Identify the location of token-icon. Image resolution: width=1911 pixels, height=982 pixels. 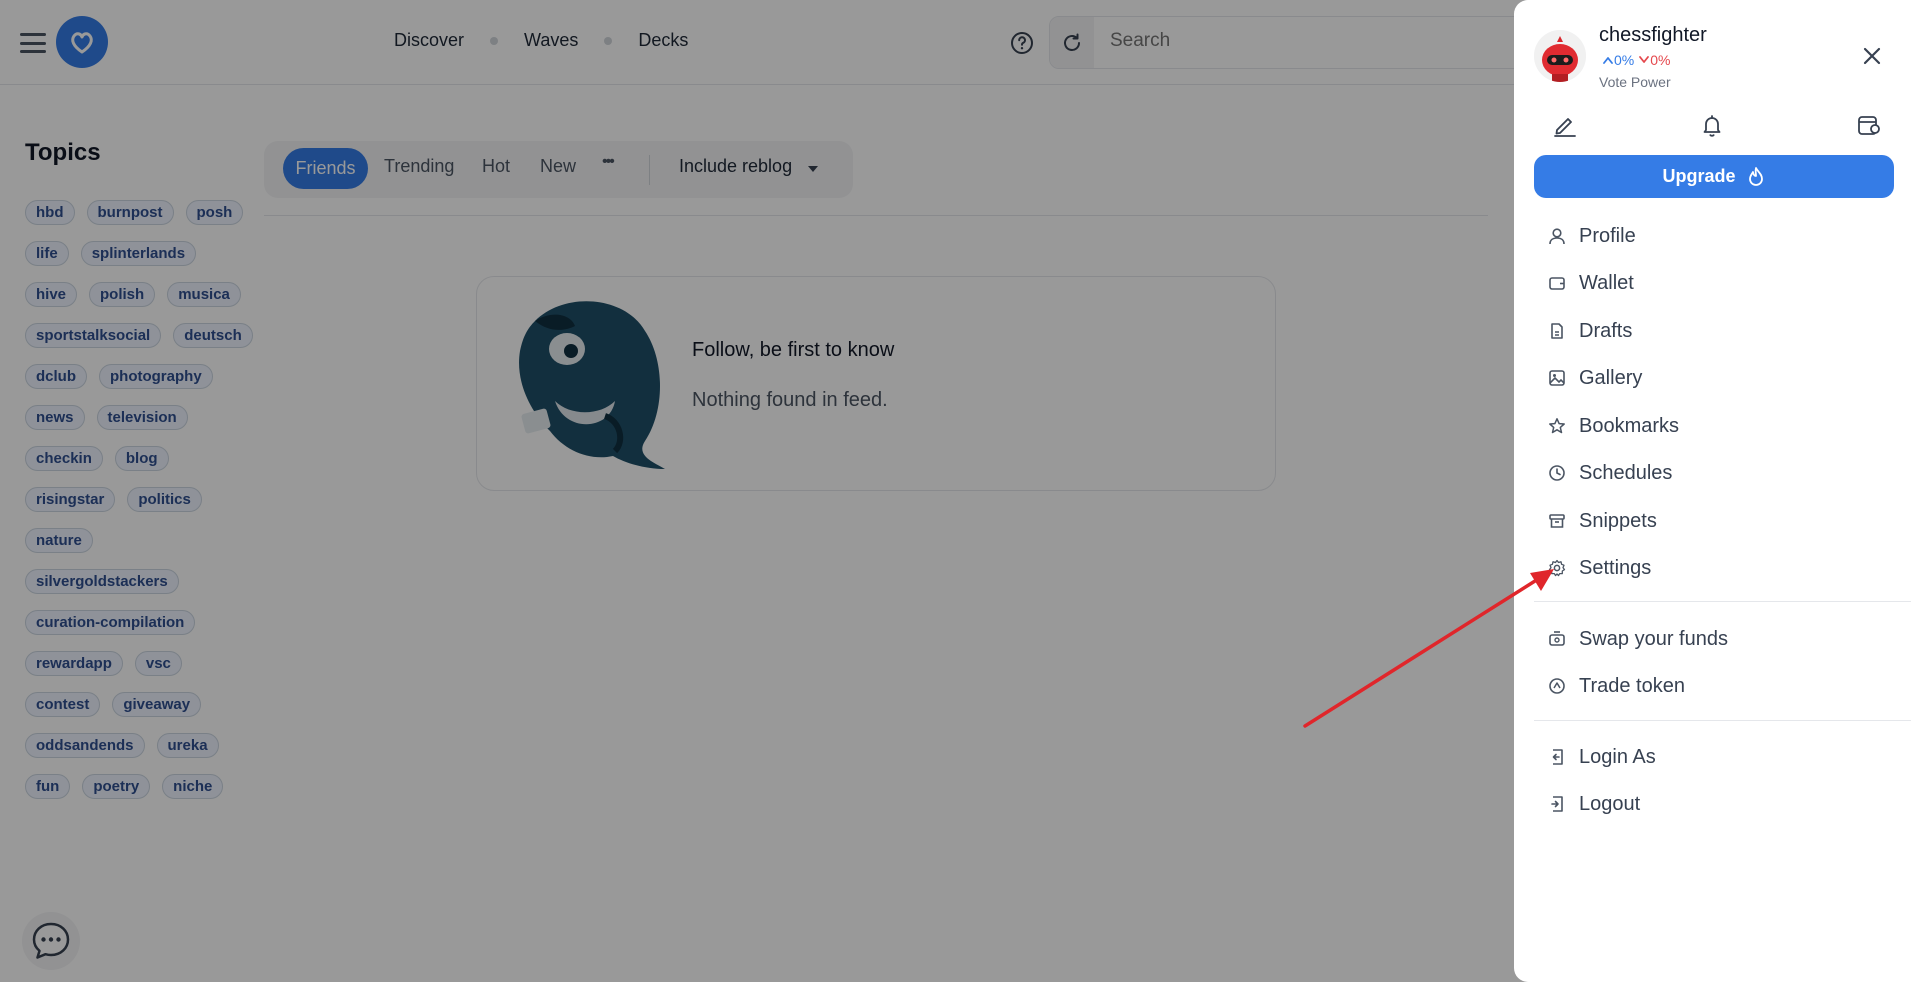
(1557, 686).